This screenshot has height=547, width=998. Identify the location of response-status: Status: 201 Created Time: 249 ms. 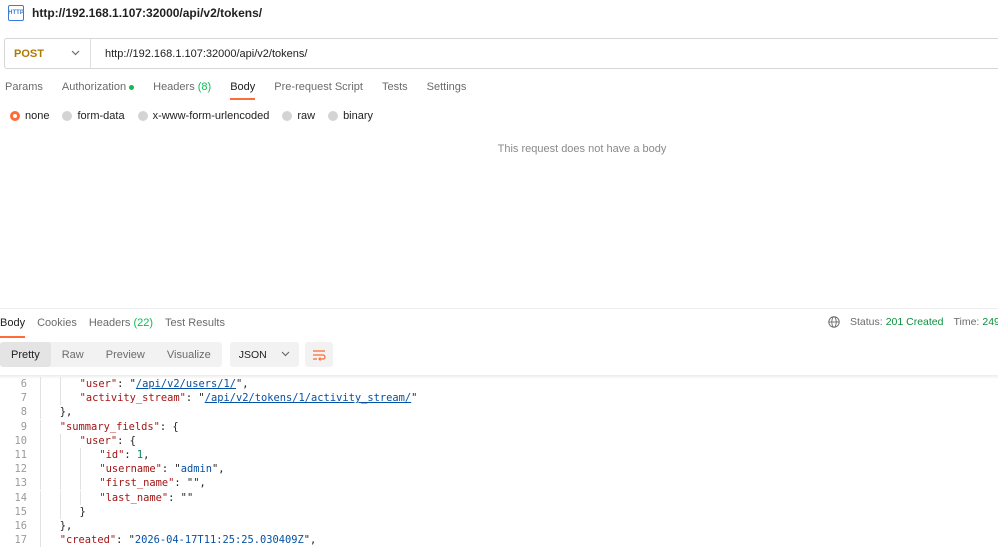
(913, 322).